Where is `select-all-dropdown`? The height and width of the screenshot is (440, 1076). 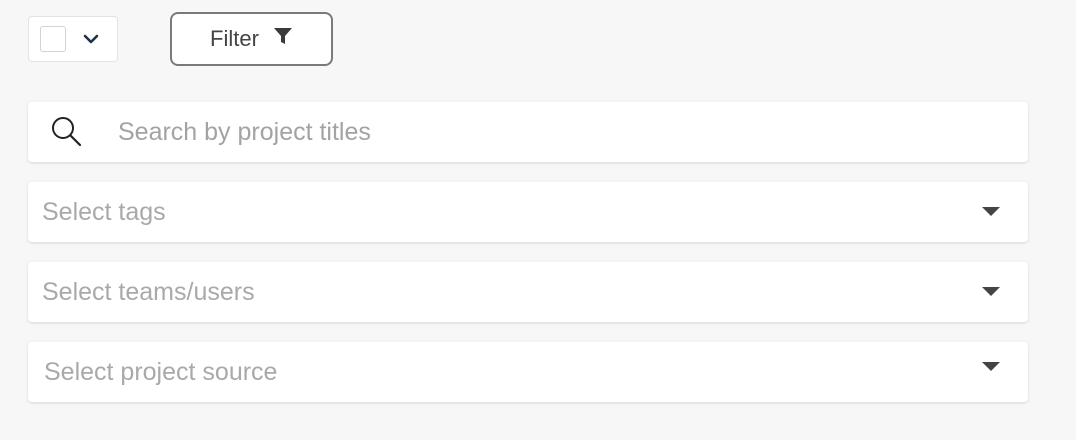
select-all-dropdown is located at coordinates (73, 39).